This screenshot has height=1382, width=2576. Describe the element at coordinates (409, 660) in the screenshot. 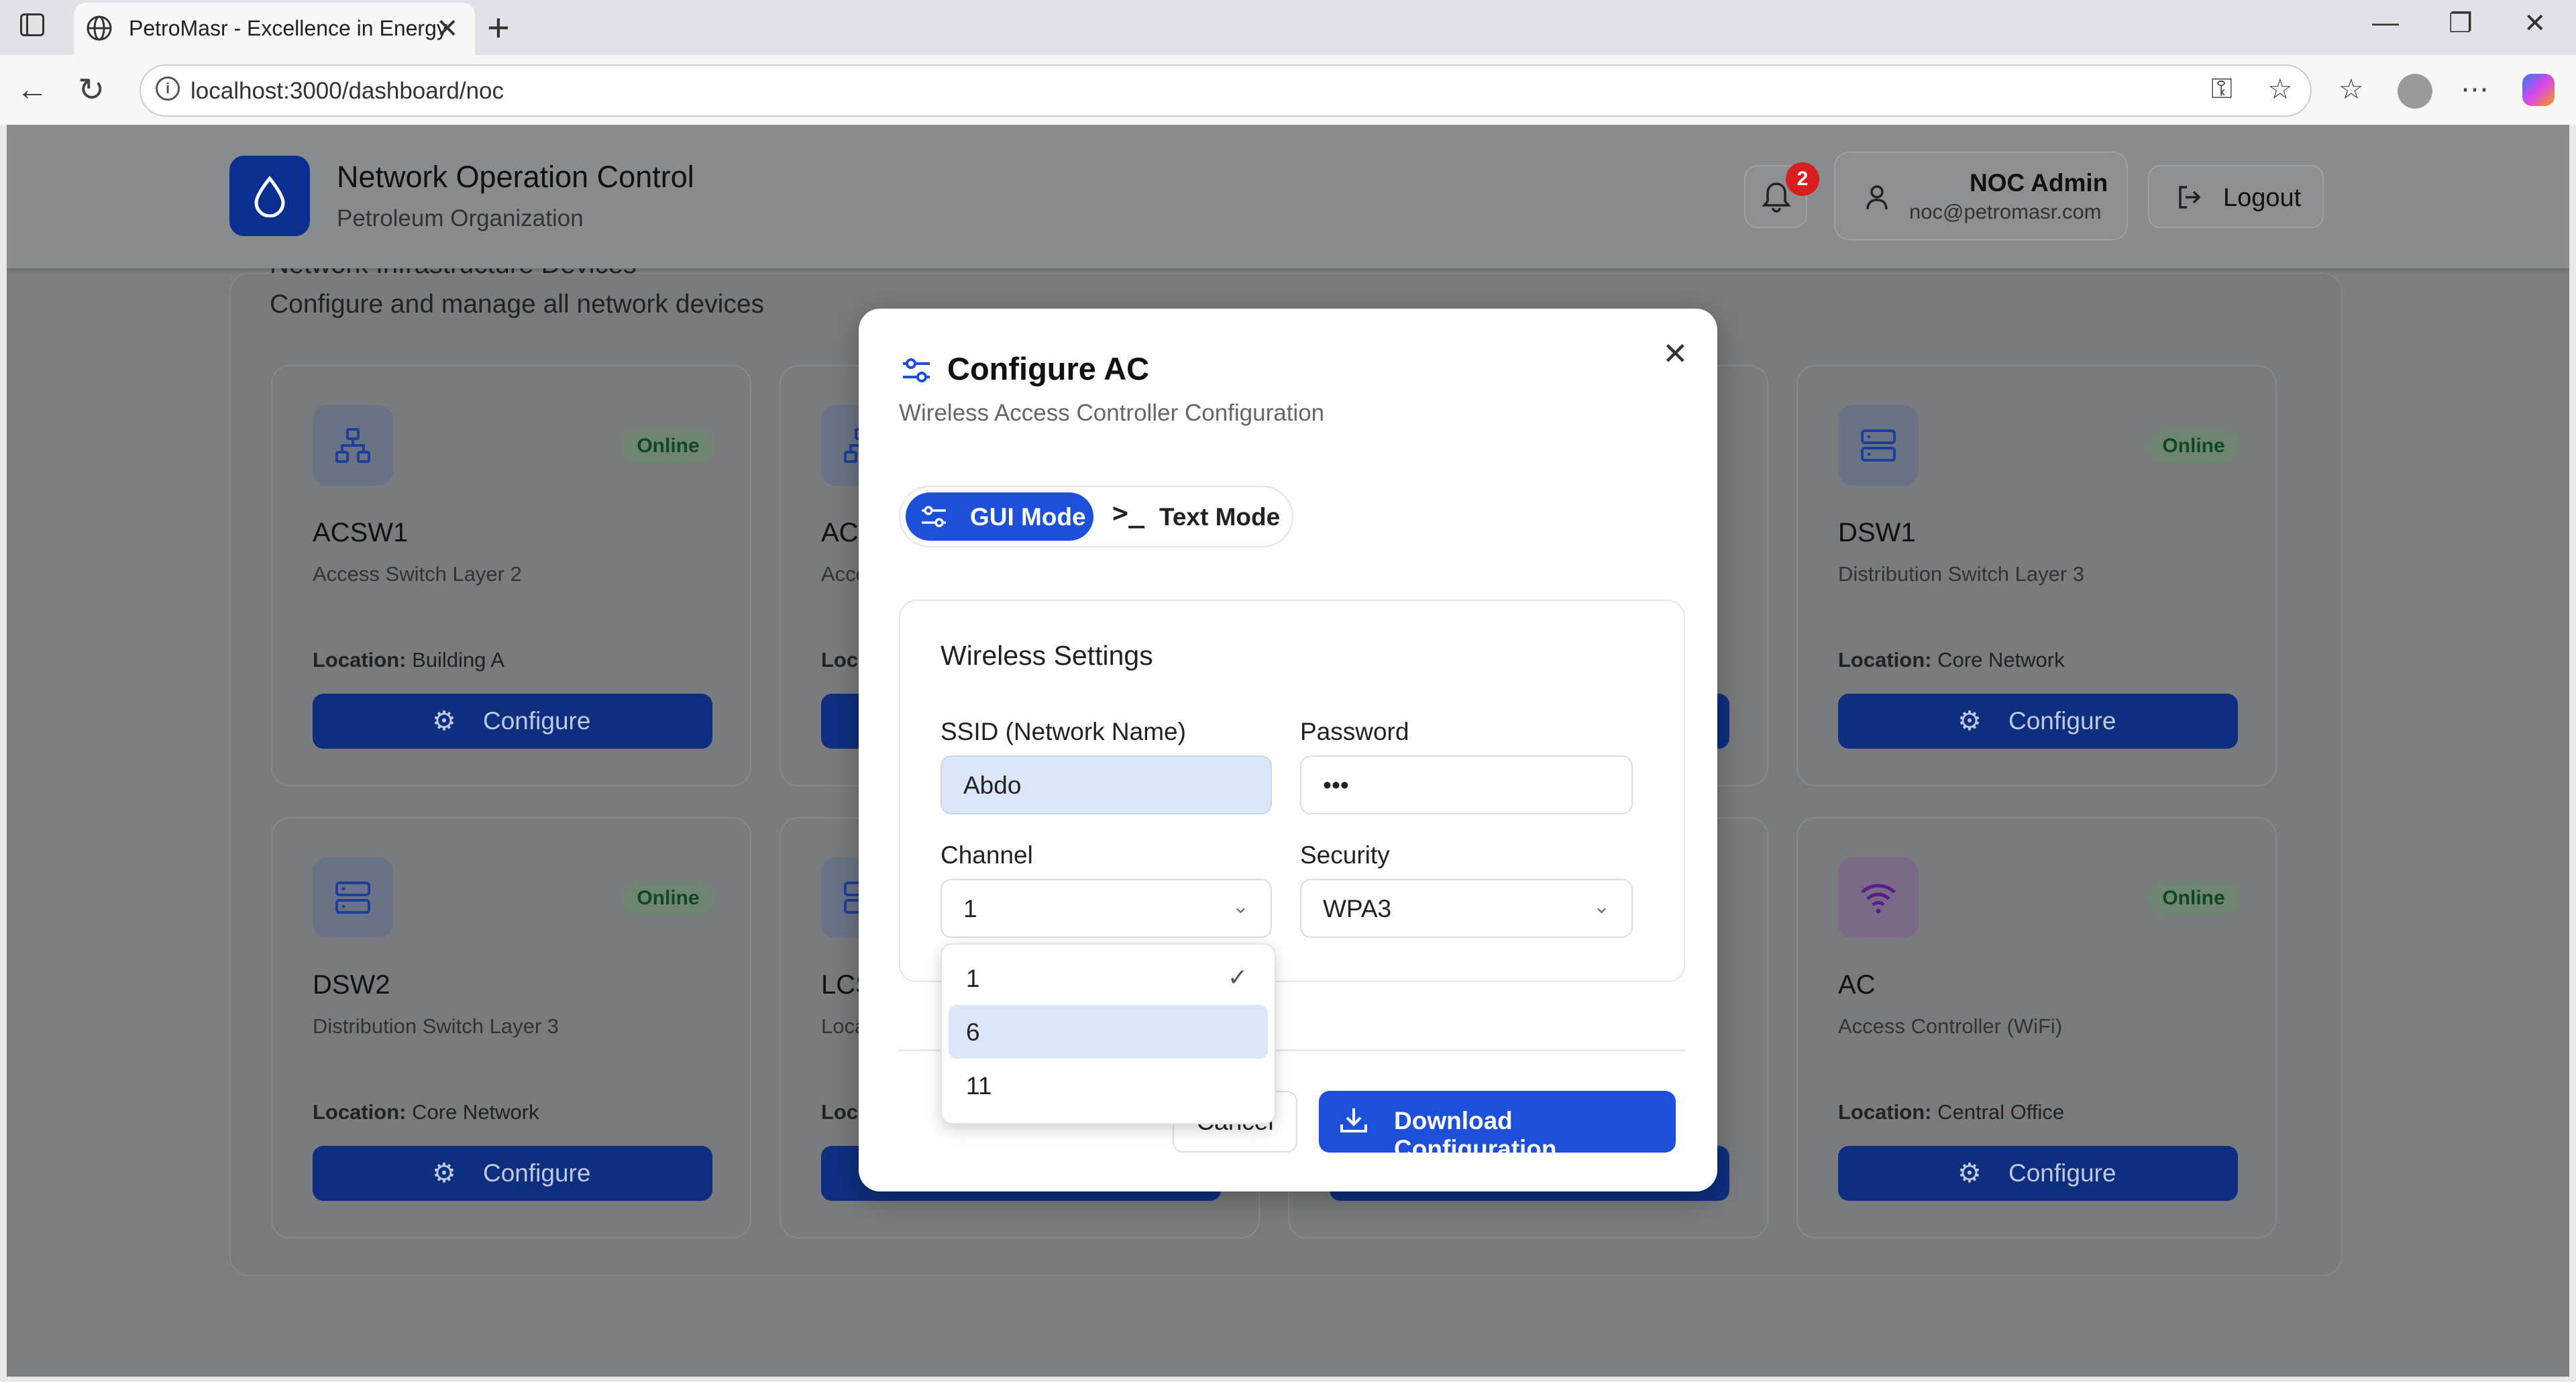

I see `device-location: Location: Building A` at that location.